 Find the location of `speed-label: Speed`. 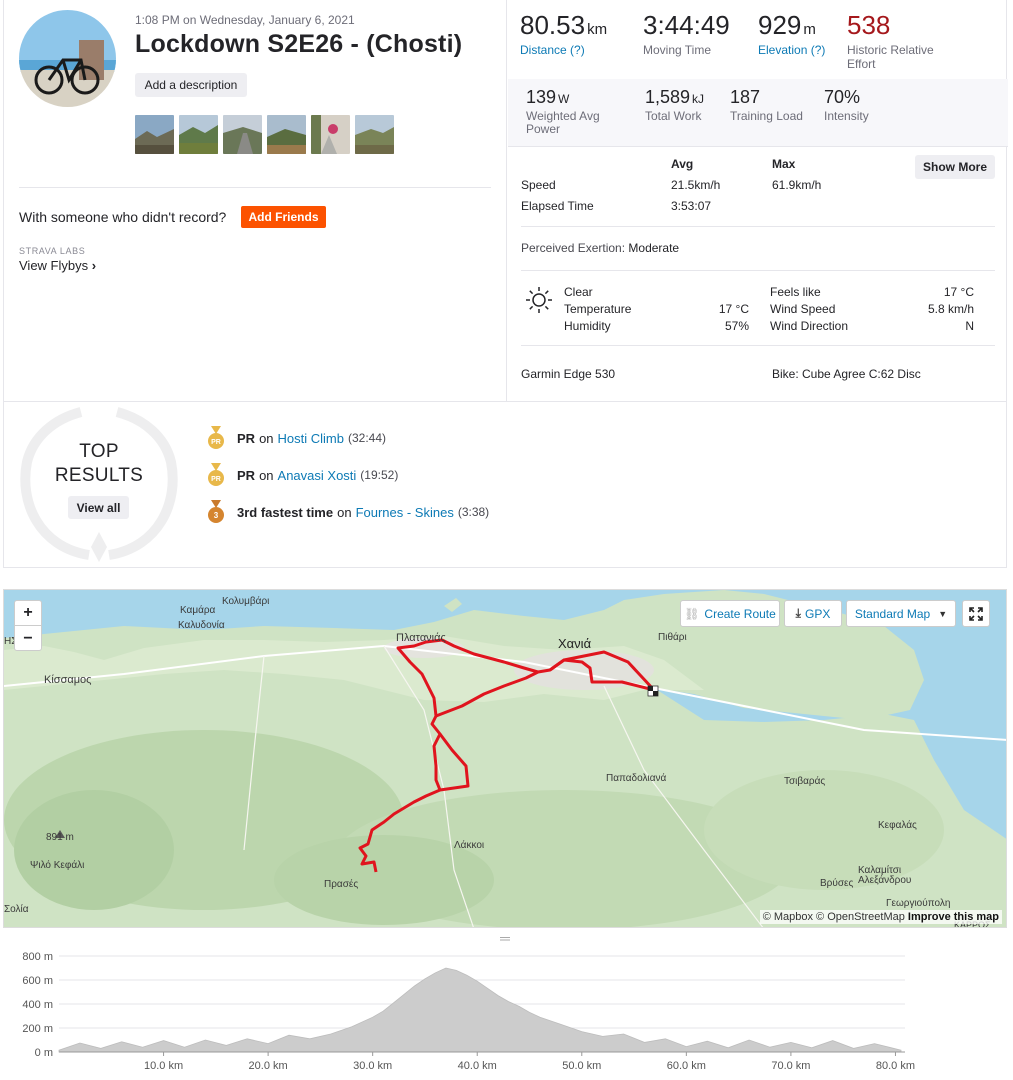

speed-label: Speed is located at coordinates (538, 185).